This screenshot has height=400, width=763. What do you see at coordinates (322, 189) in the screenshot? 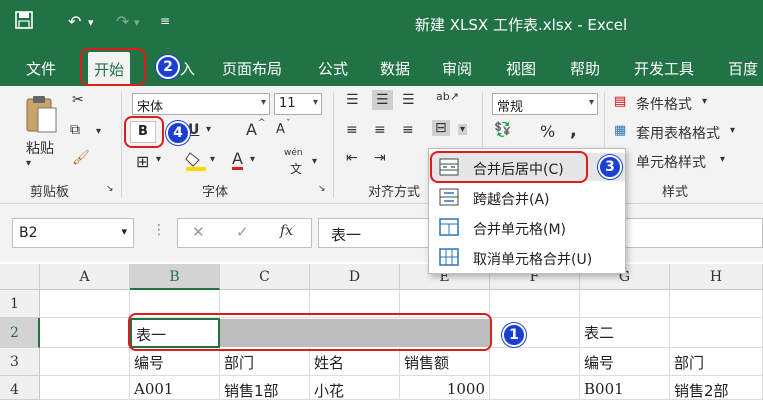
I see `font-launcher-icon: ↘` at bounding box center [322, 189].